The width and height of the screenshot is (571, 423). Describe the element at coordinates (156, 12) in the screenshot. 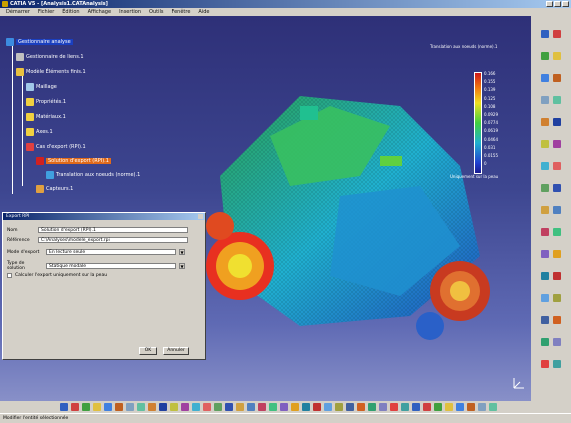

I see `menu-tools: Outils` at that location.